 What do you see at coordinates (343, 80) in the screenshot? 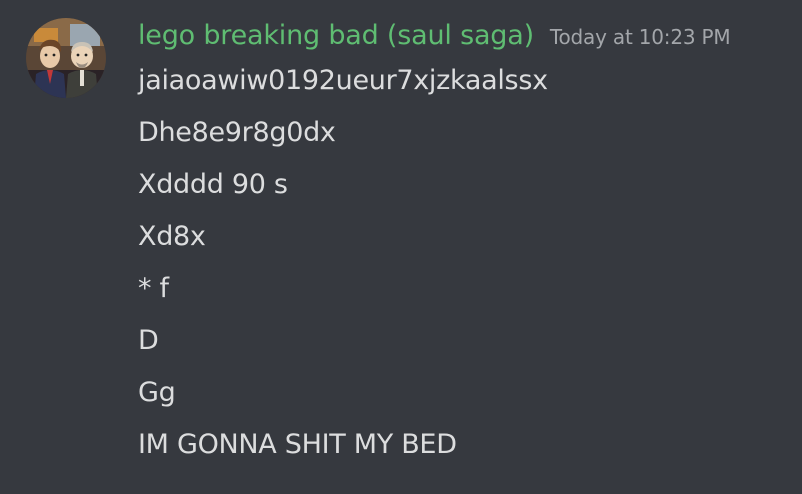
I see `message-line: jaiaoawiw0192ueur7xjzkaalssx` at bounding box center [343, 80].